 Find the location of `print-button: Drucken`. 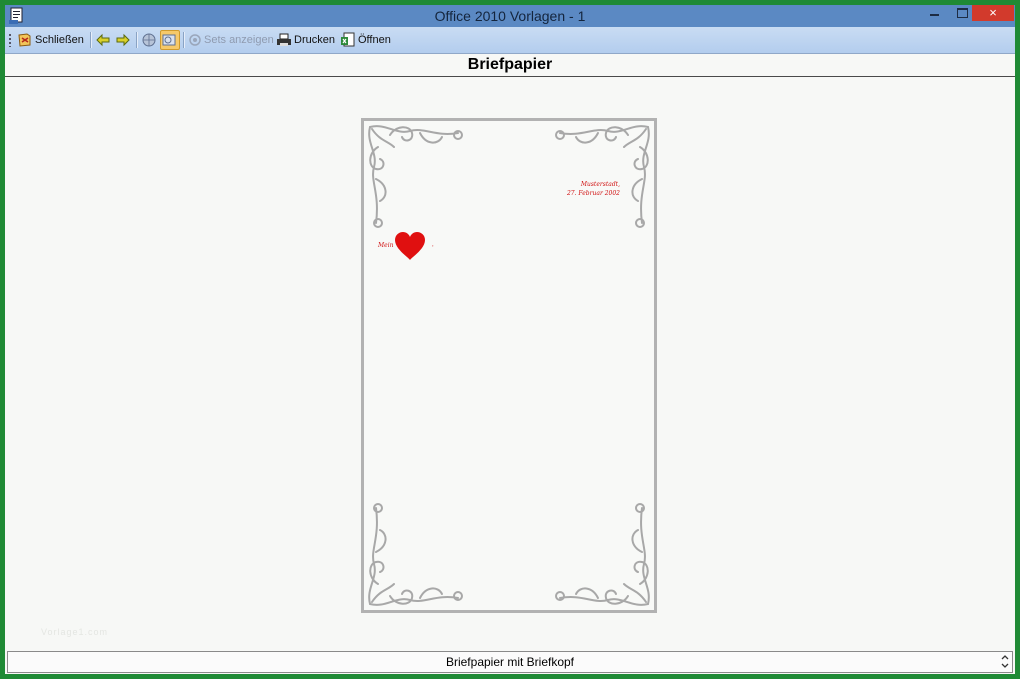

print-button: Drucken is located at coordinates (305, 40).